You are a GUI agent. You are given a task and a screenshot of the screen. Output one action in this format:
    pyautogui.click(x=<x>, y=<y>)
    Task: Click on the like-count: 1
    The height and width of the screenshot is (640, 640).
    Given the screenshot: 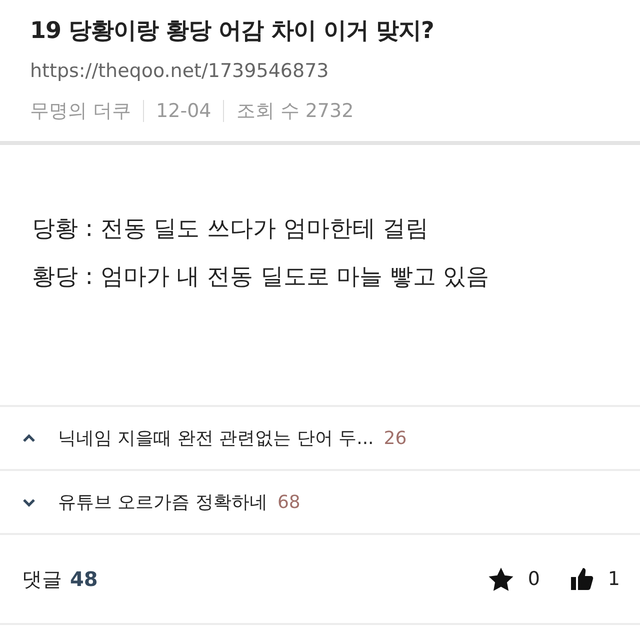 What is the action you would take?
    pyautogui.click(x=614, y=579)
    